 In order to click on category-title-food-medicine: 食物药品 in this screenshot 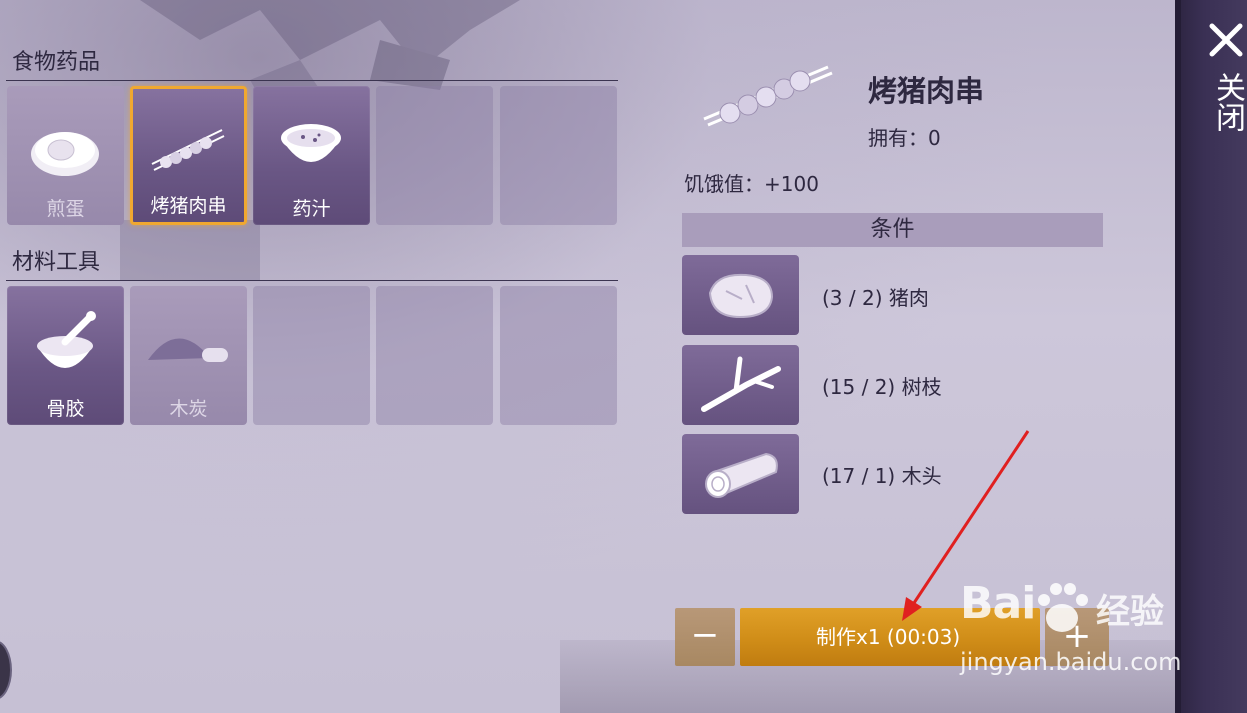, I will do `click(56, 62)`.